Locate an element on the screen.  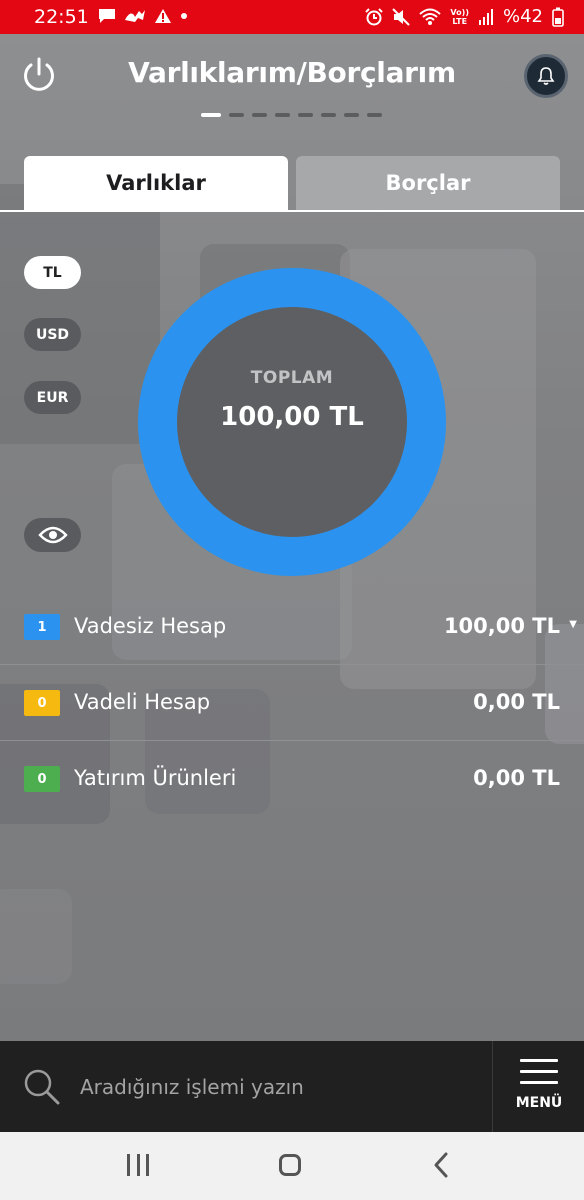
currency-eur-button: EUR is located at coordinates (52, 397).